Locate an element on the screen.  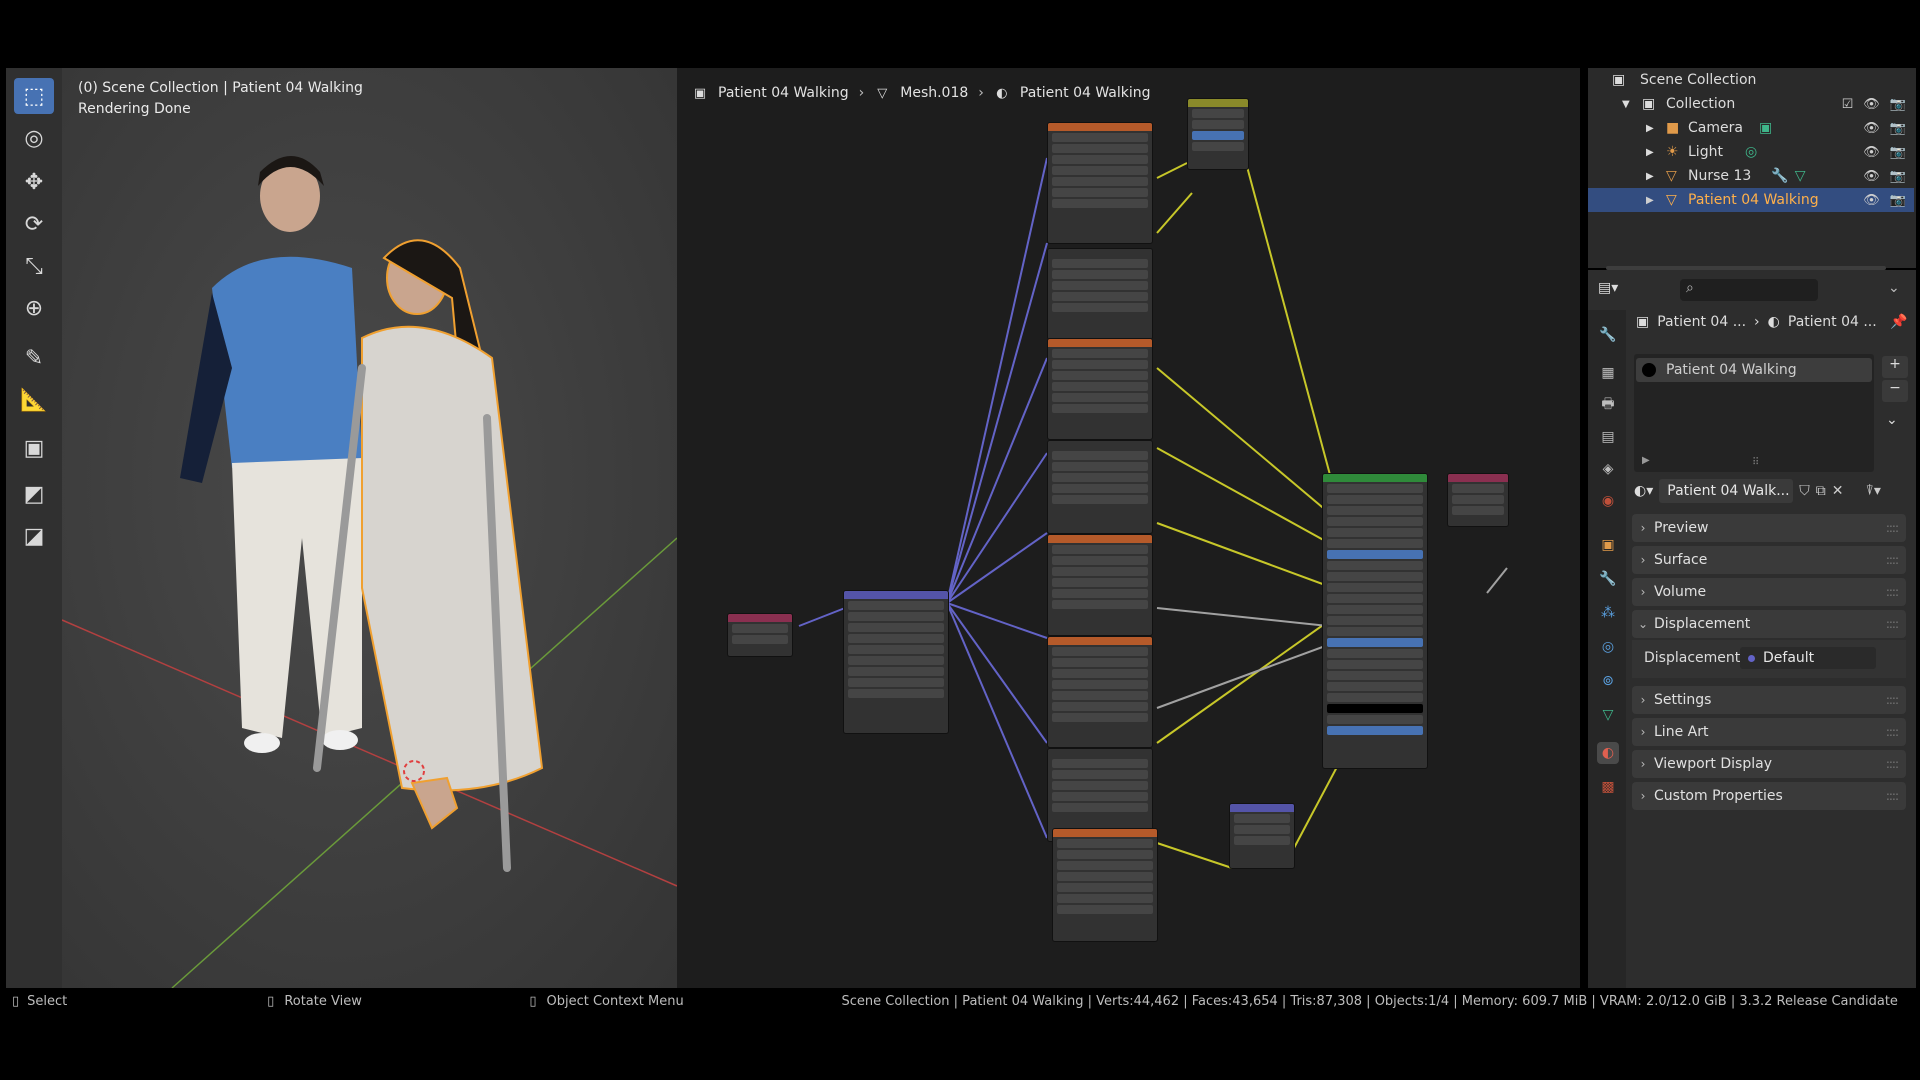
outliner-collection: ▼ ▣ Collection ☑ 👁 📷 is located at coordinates (1751, 104).